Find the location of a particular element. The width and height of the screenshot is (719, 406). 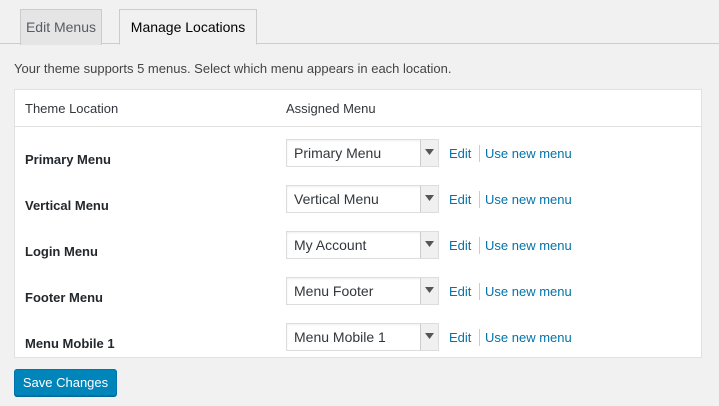

menu-select-value: Vertical Menu is located at coordinates (336, 199).